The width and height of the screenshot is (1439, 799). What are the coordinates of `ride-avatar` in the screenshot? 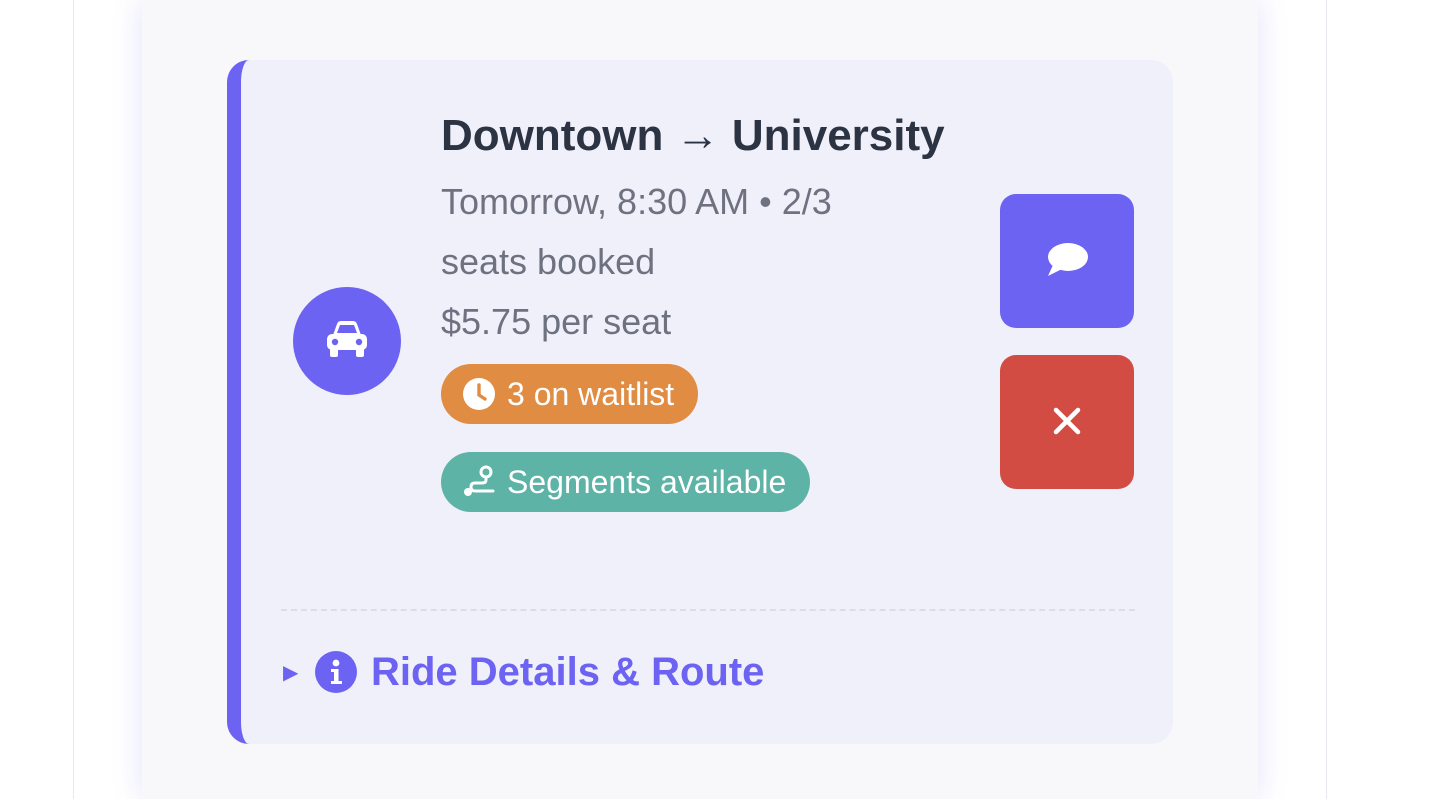 It's located at (347, 341).